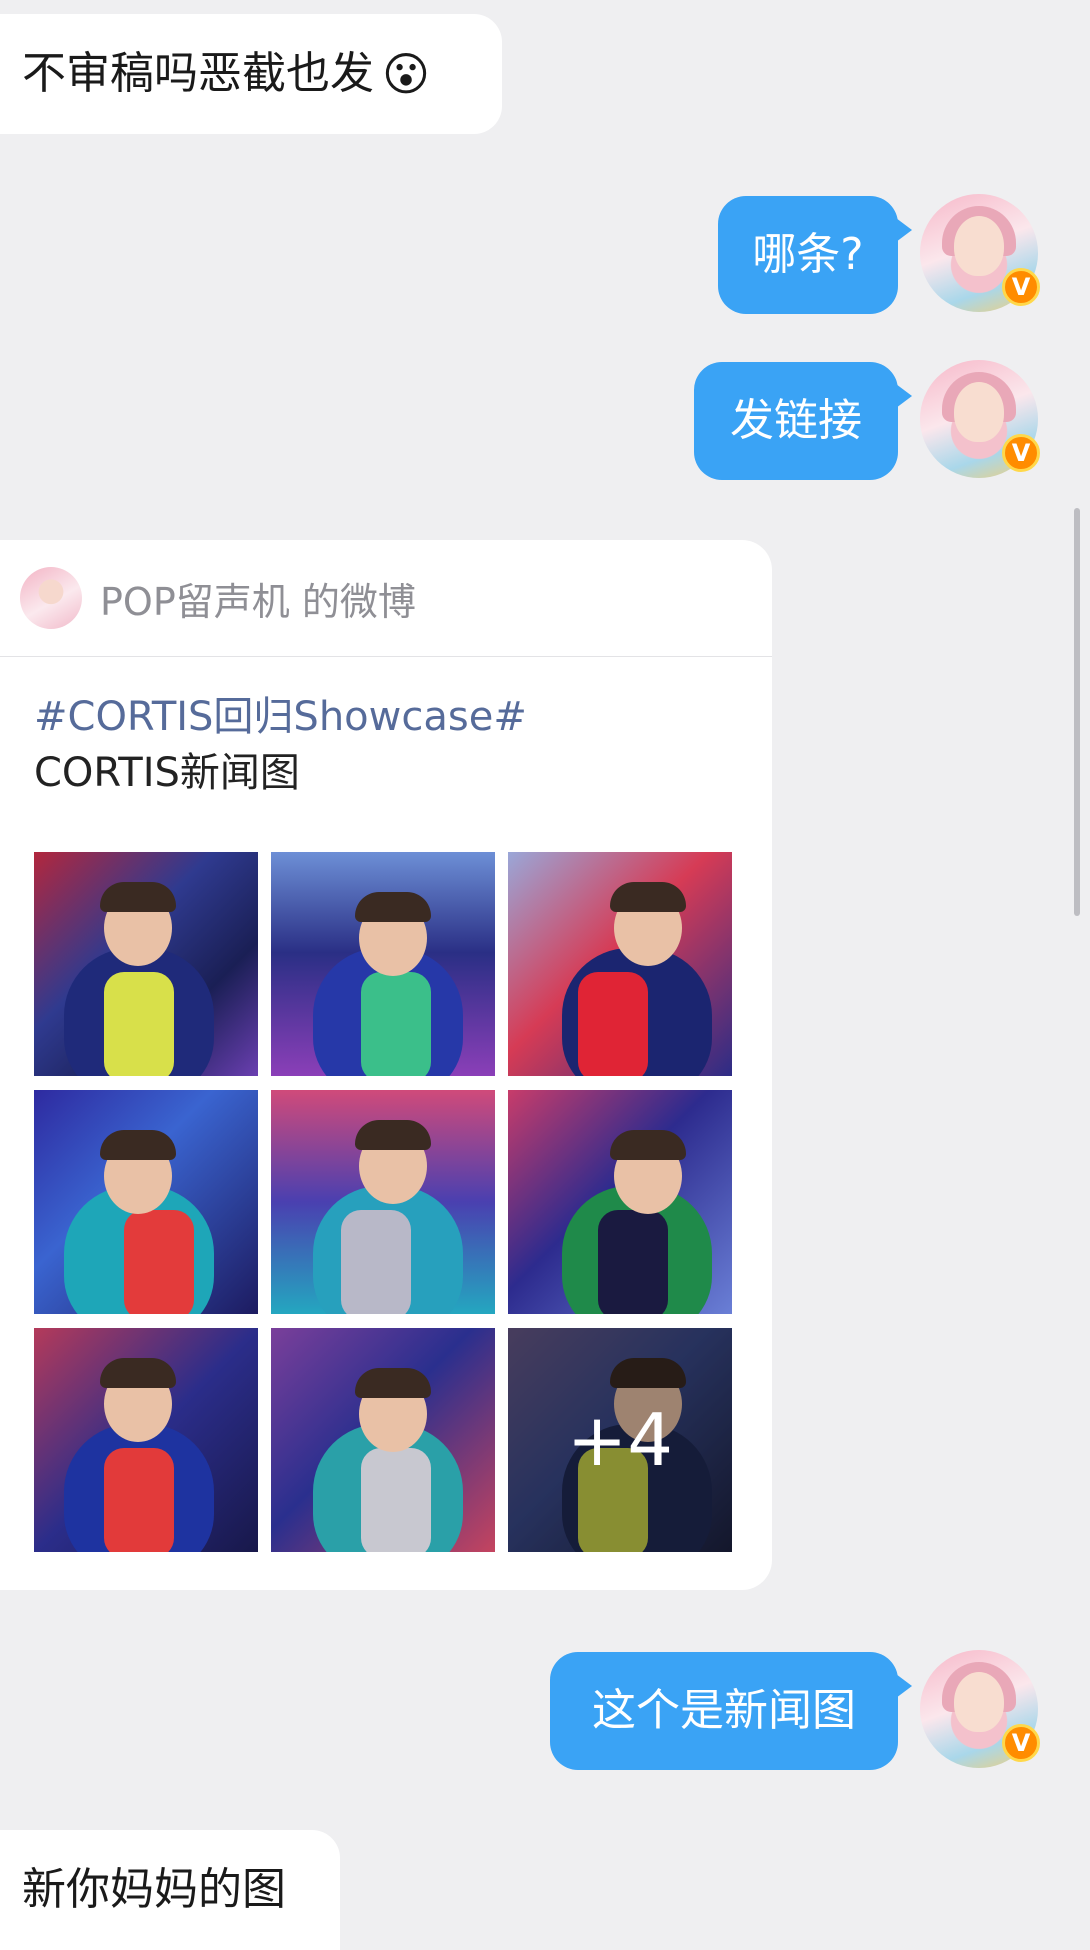 Image resolution: width=1090 pixels, height=1950 pixels. Describe the element at coordinates (724, 1710) in the screenshot. I see `message-text: 这个是新闻图` at that location.